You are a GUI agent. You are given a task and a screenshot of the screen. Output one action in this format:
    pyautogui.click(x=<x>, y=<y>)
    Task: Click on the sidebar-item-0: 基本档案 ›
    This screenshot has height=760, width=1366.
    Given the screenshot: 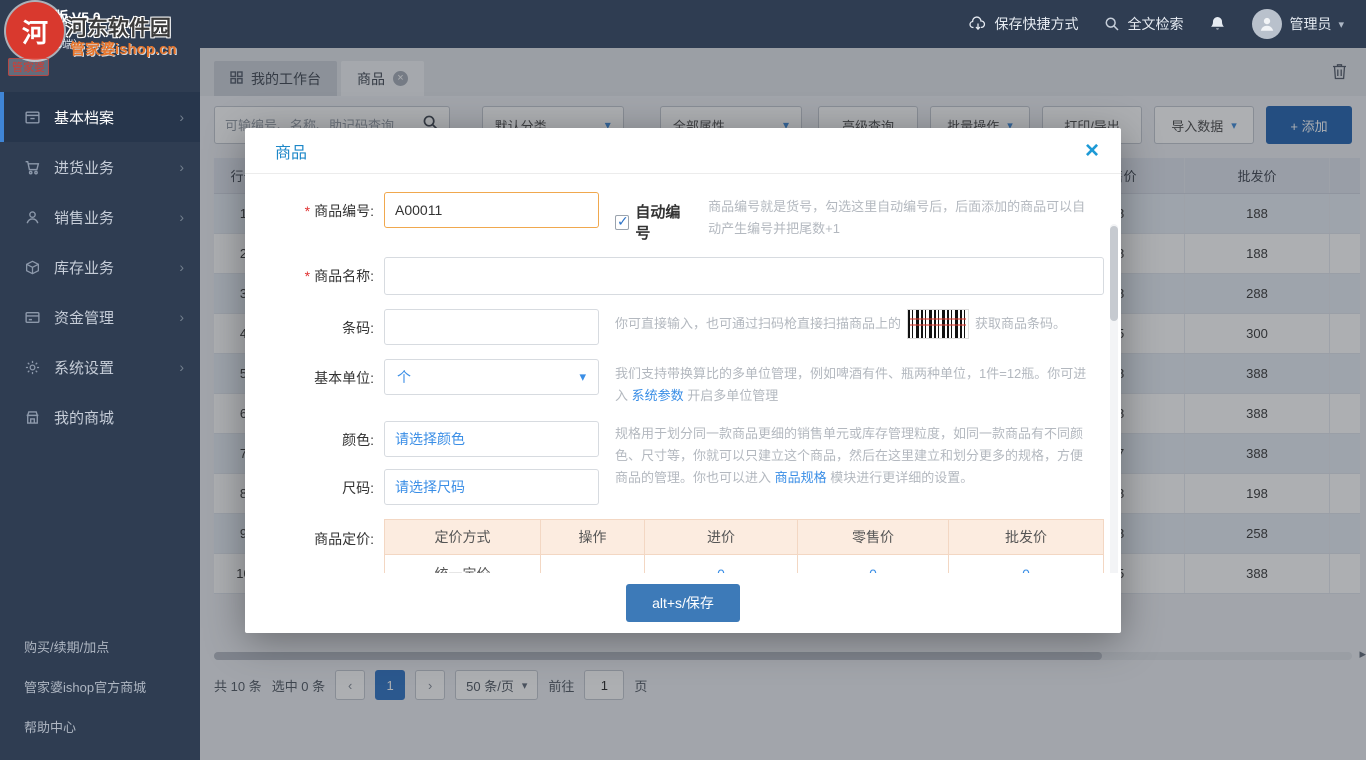 What is the action you would take?
    pyautogui.click(x=100, y=117)
    